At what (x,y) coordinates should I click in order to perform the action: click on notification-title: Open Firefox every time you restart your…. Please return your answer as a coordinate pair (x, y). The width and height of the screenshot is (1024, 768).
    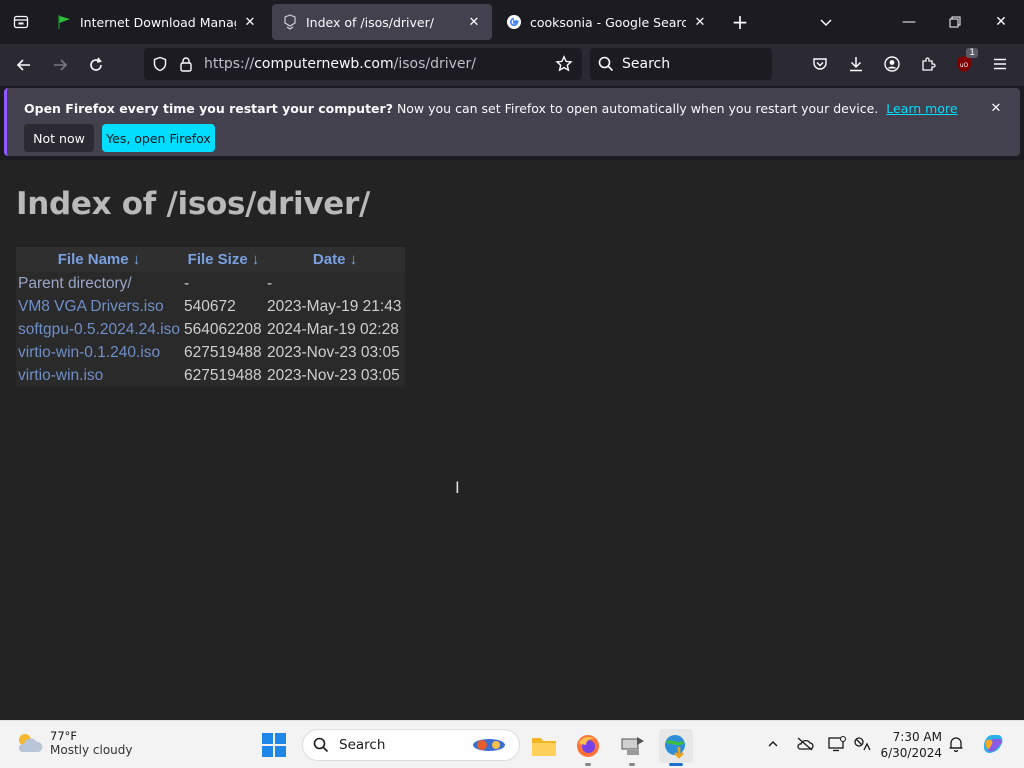
    Looking at the image, I should click on (208, 108).